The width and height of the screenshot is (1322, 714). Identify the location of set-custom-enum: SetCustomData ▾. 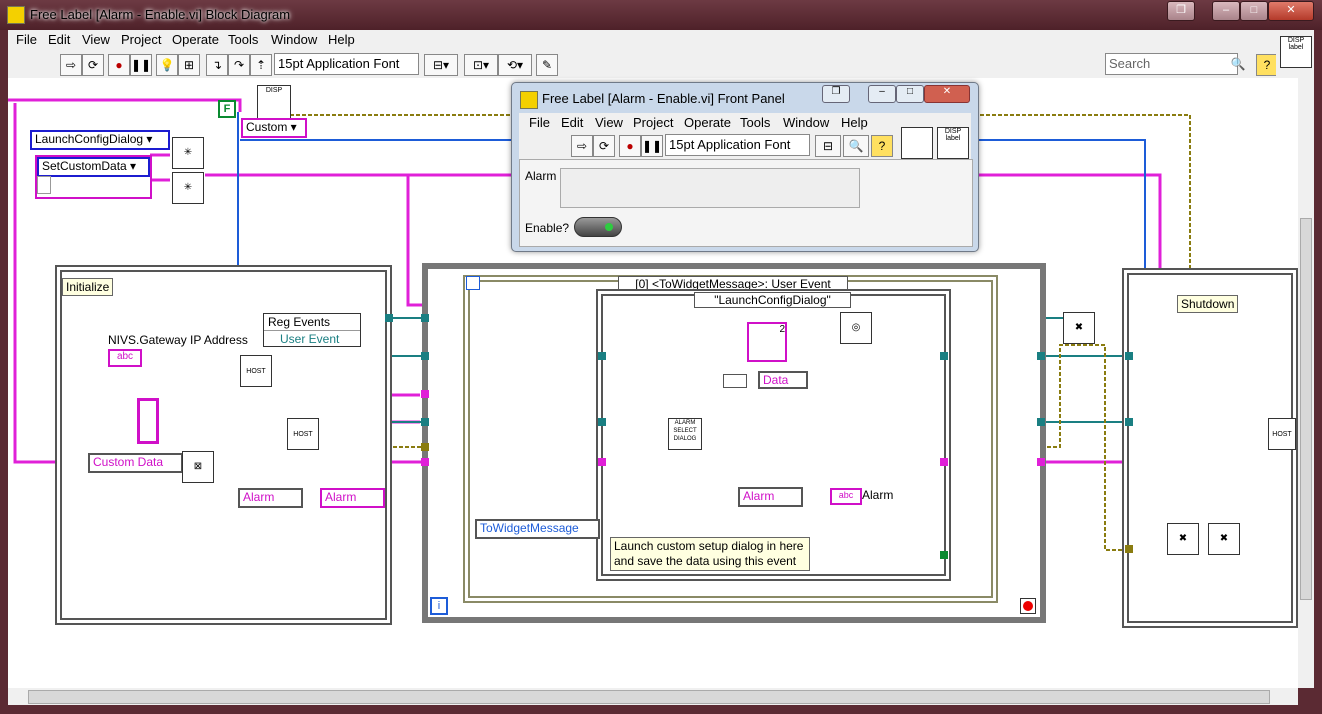
(93, 167).